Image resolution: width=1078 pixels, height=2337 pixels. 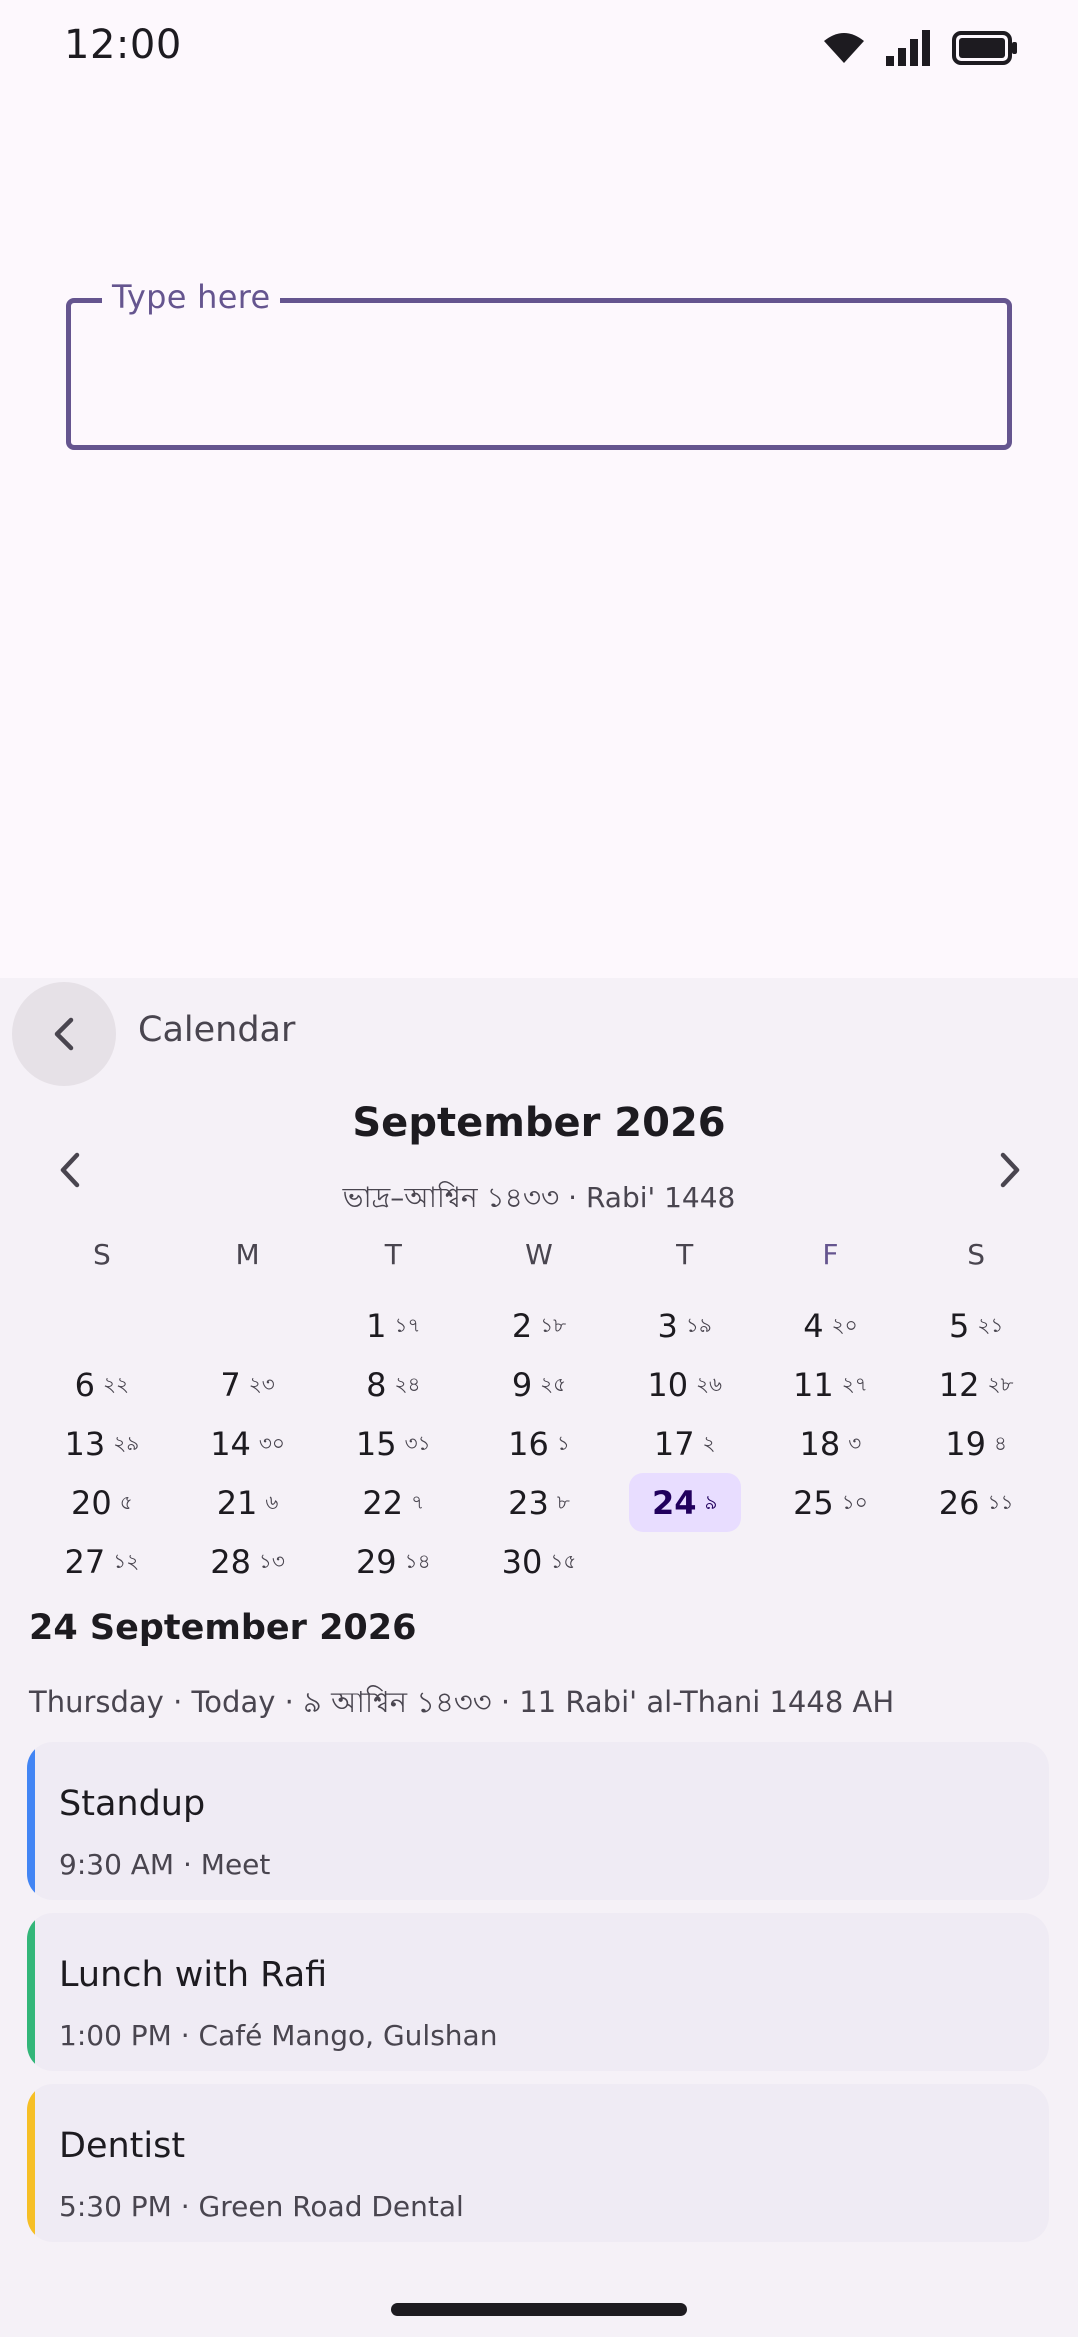 What do you see at coordinates (976, 1325) in the screenshot?
I see `day-cell: 5 ২১` at bounding box center [976, 1325].